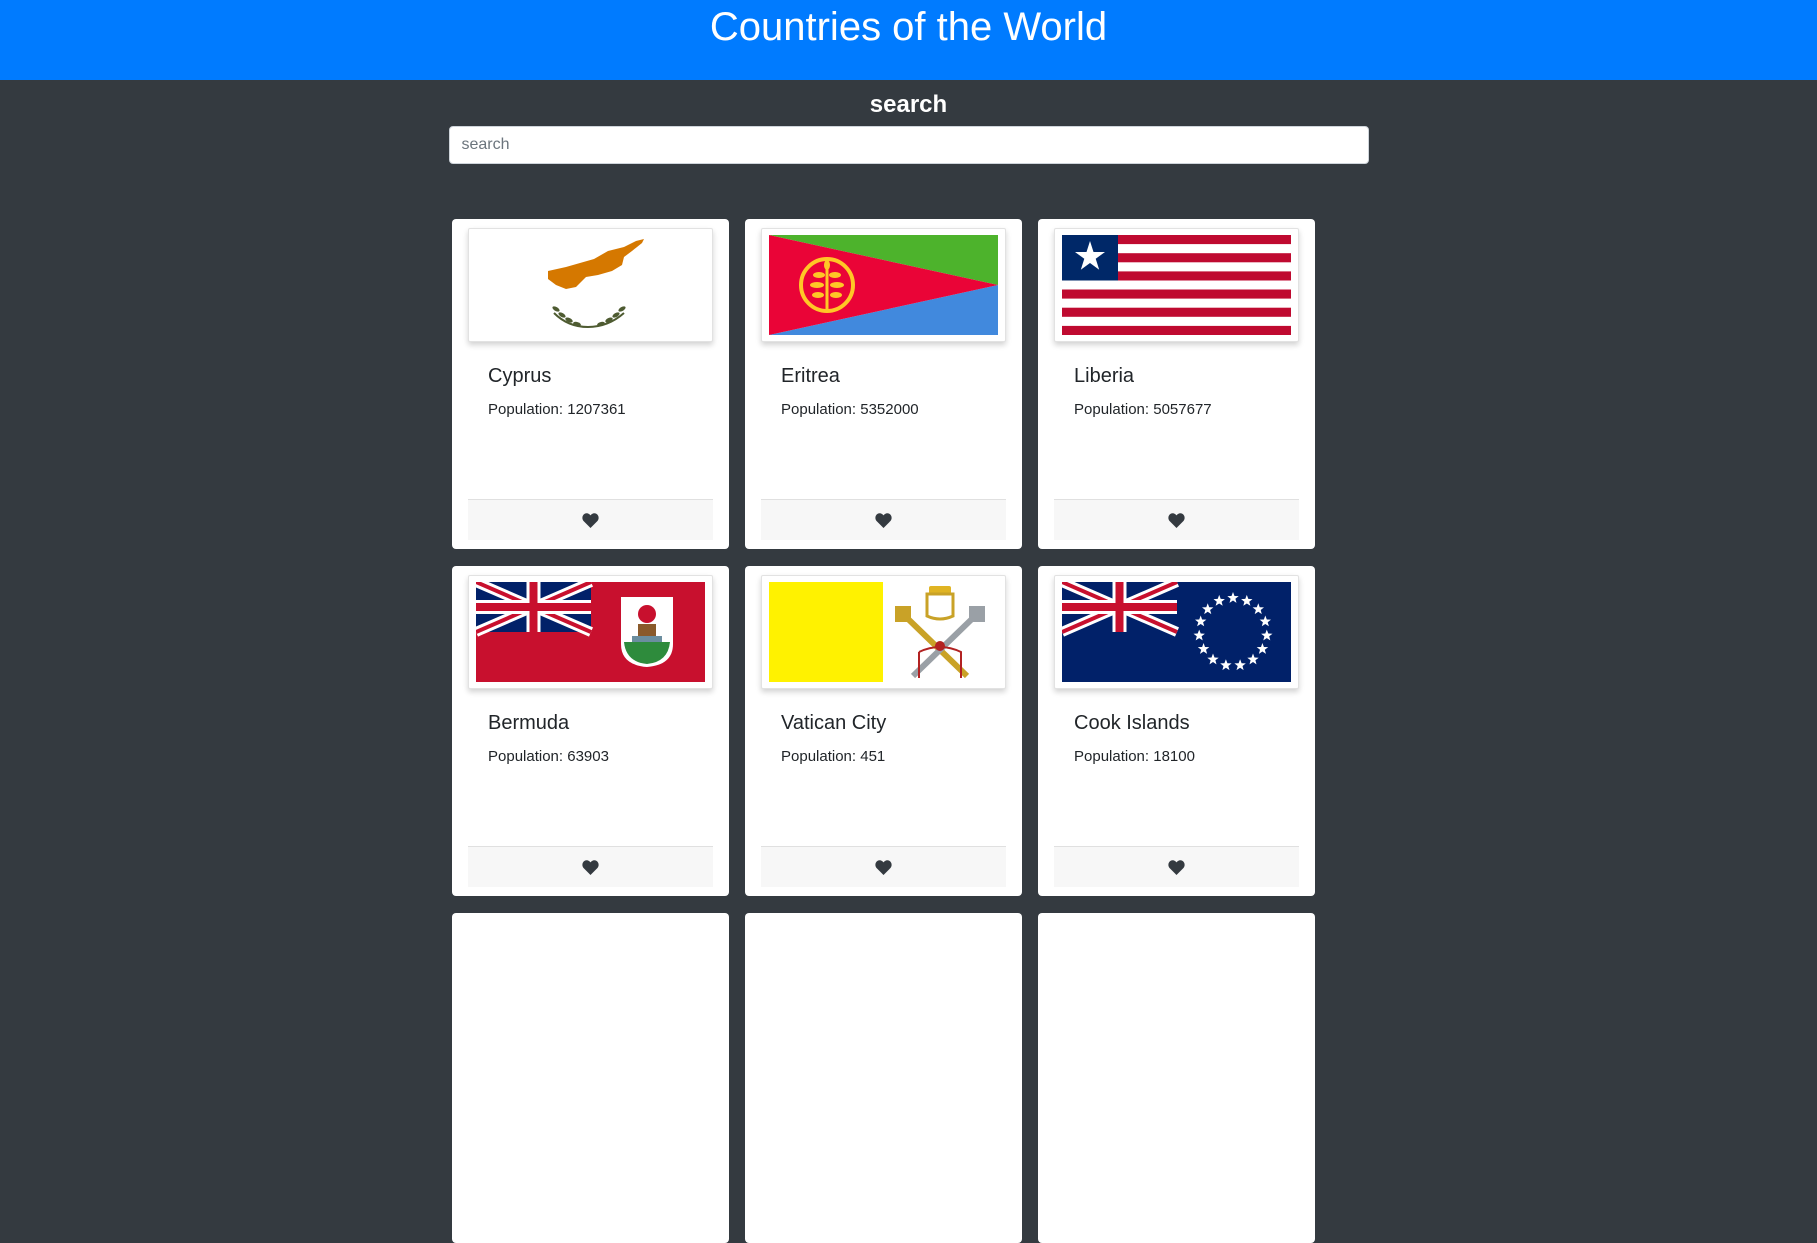 The height and width of the screenshot is (1243, 1817). Describe the element at coordinates (590, 632) in the screenshot. I see `bermuda-flag-icon` at that location.